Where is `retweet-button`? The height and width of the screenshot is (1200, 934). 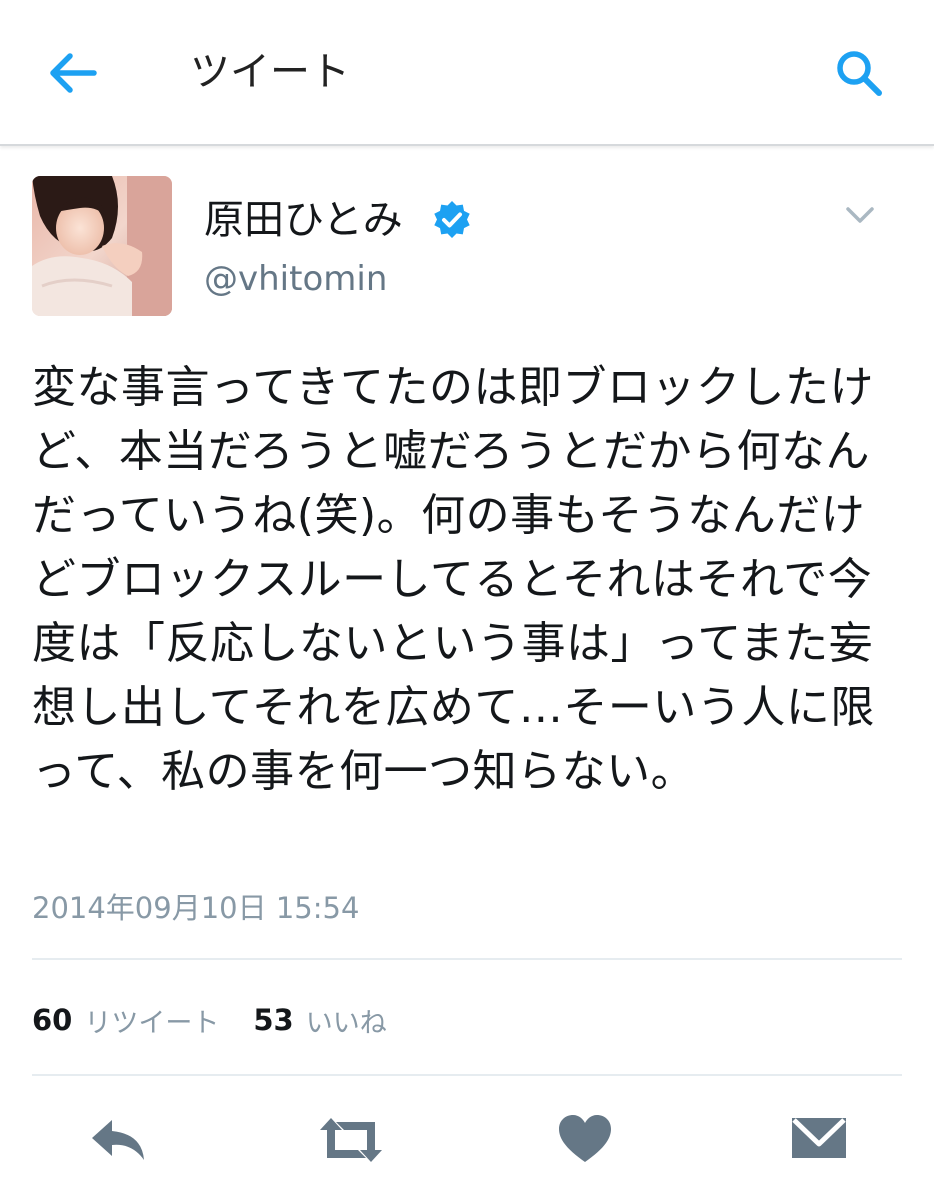 retweet-button is located at coordinates (351, 1140).